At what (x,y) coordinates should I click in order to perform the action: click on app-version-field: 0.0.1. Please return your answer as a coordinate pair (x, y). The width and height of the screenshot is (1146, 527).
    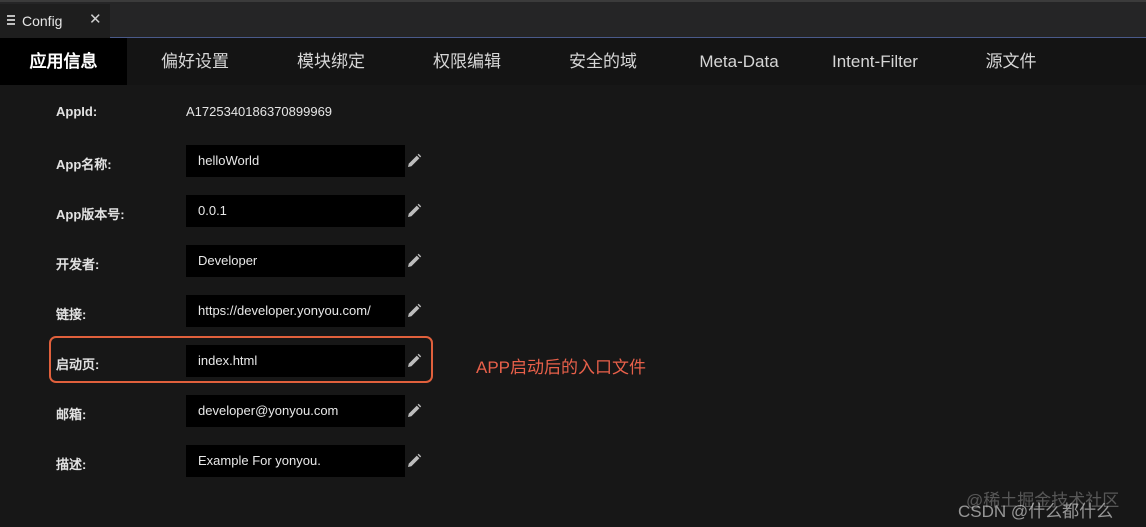
    Looking at the image, I should click on (295, 211).